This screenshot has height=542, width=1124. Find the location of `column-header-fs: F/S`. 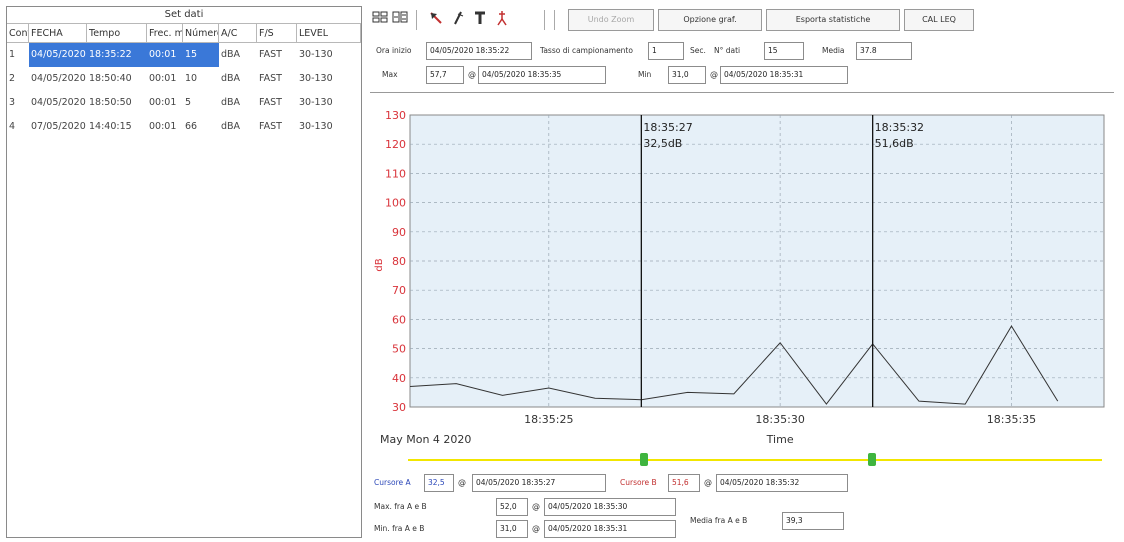

column-header-fs: F/S is located at coordinates (277, 33).